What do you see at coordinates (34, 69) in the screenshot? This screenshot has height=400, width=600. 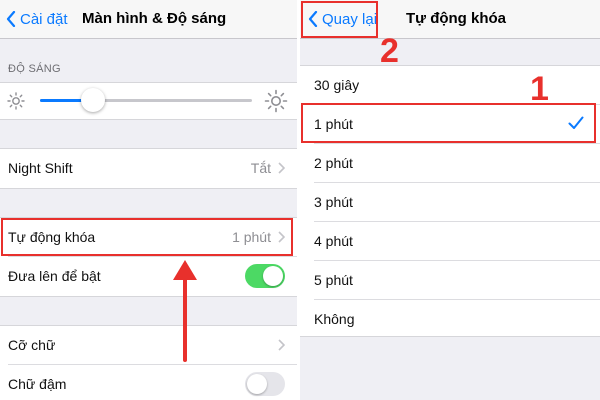 I see `brightness-header: ĐỘ SÁNG` at bounding box center [34, 69].